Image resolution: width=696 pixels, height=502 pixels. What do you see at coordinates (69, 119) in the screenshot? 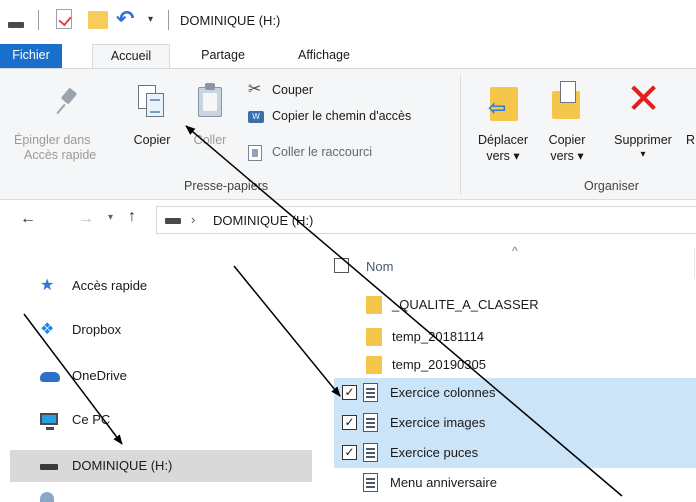
I see `pin-quick-access-button: Épingler dans Accès rapide` at bounding box center [69, 119].